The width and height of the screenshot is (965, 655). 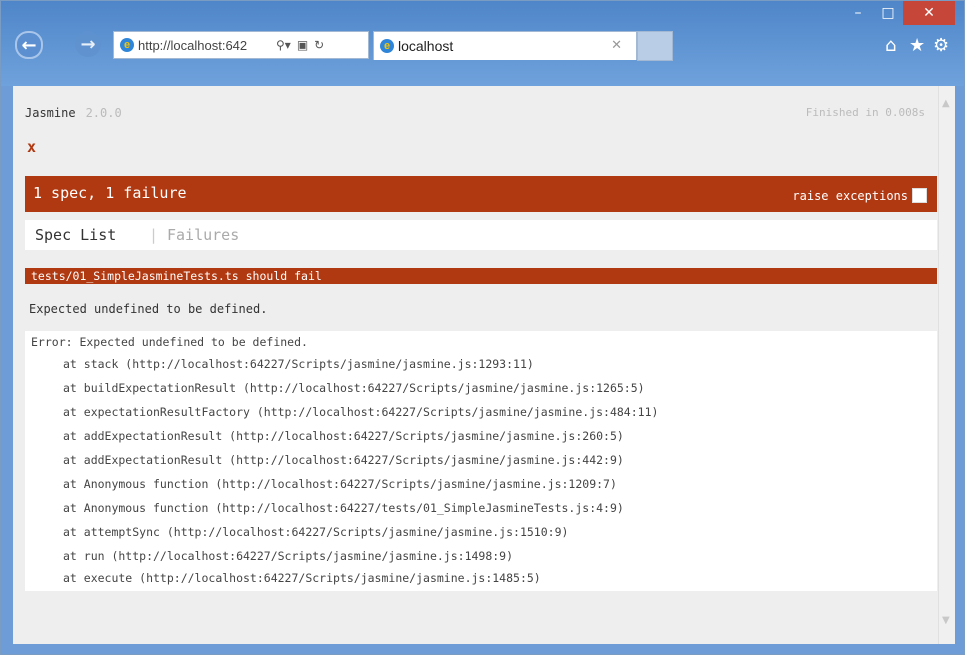 I want to click on back-button: ←, so click(x=29, y=45).